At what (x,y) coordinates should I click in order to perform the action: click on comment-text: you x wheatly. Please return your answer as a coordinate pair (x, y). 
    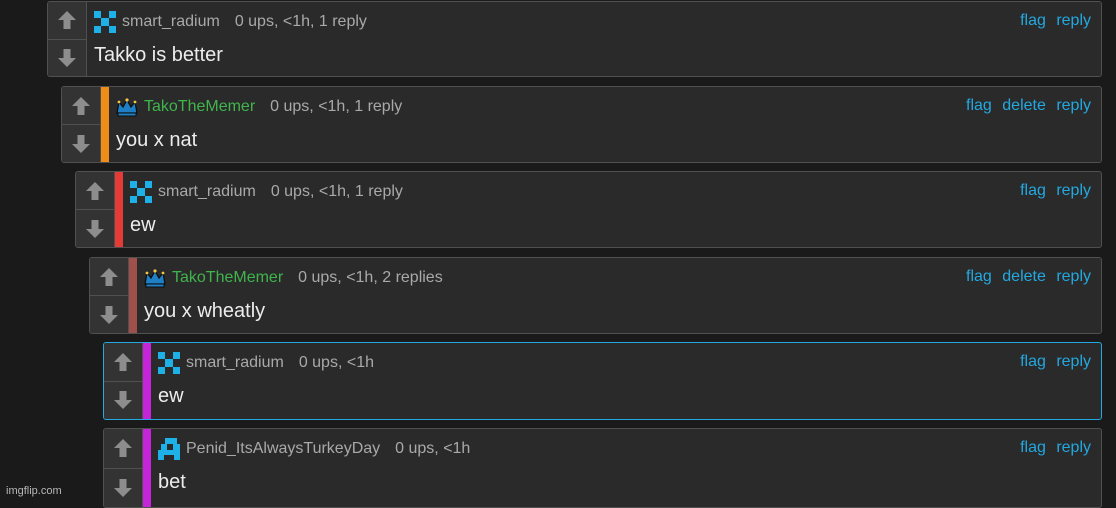
    Looking at the image, I should click on (205, 311).